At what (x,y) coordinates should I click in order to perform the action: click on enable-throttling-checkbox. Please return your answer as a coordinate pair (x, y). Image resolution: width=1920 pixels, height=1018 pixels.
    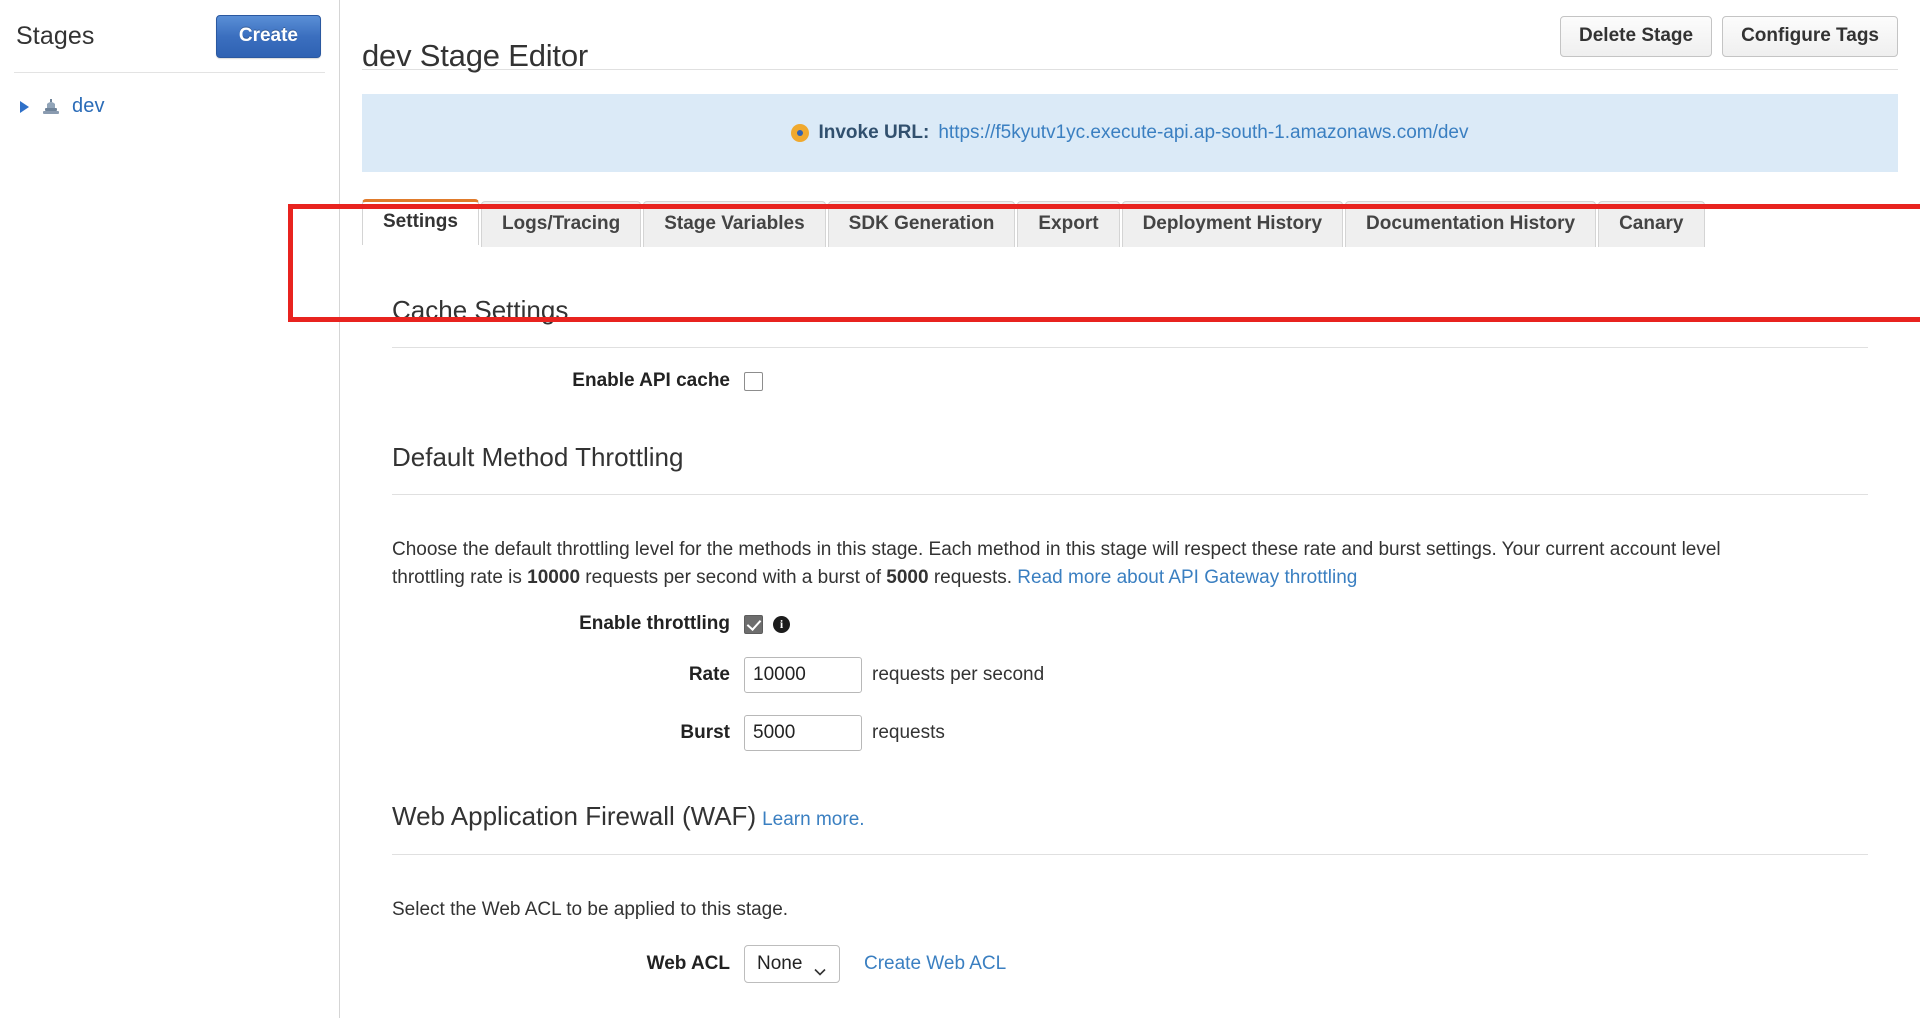
    Looking at the image, I should click on (753, 624).